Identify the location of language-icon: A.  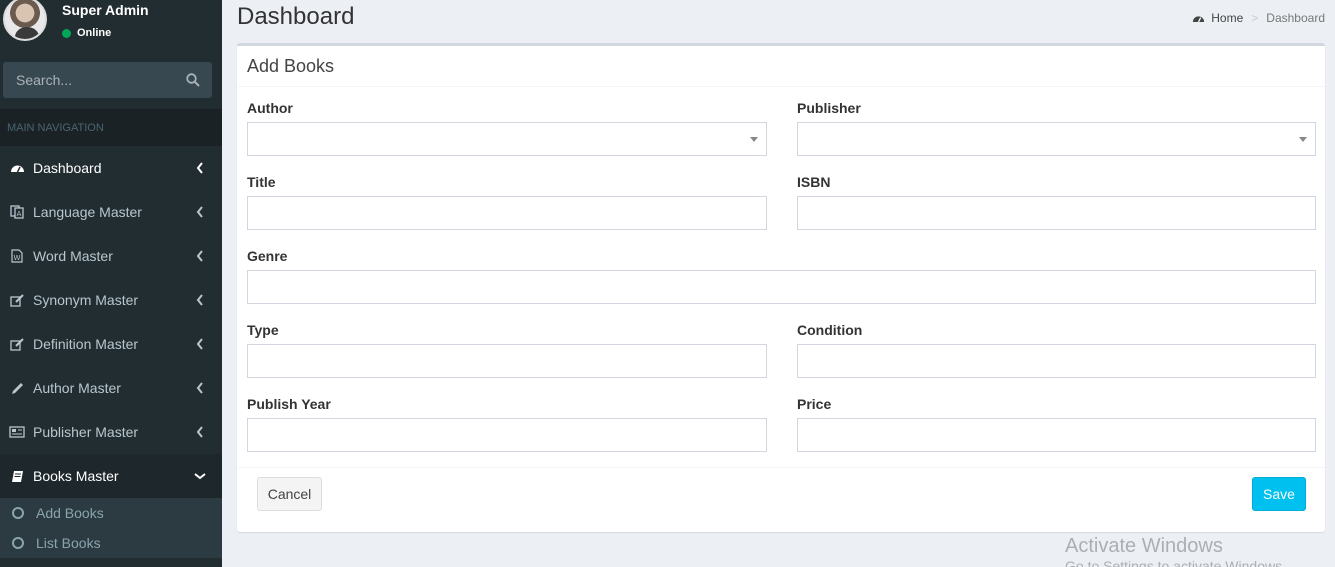
(17, 212).